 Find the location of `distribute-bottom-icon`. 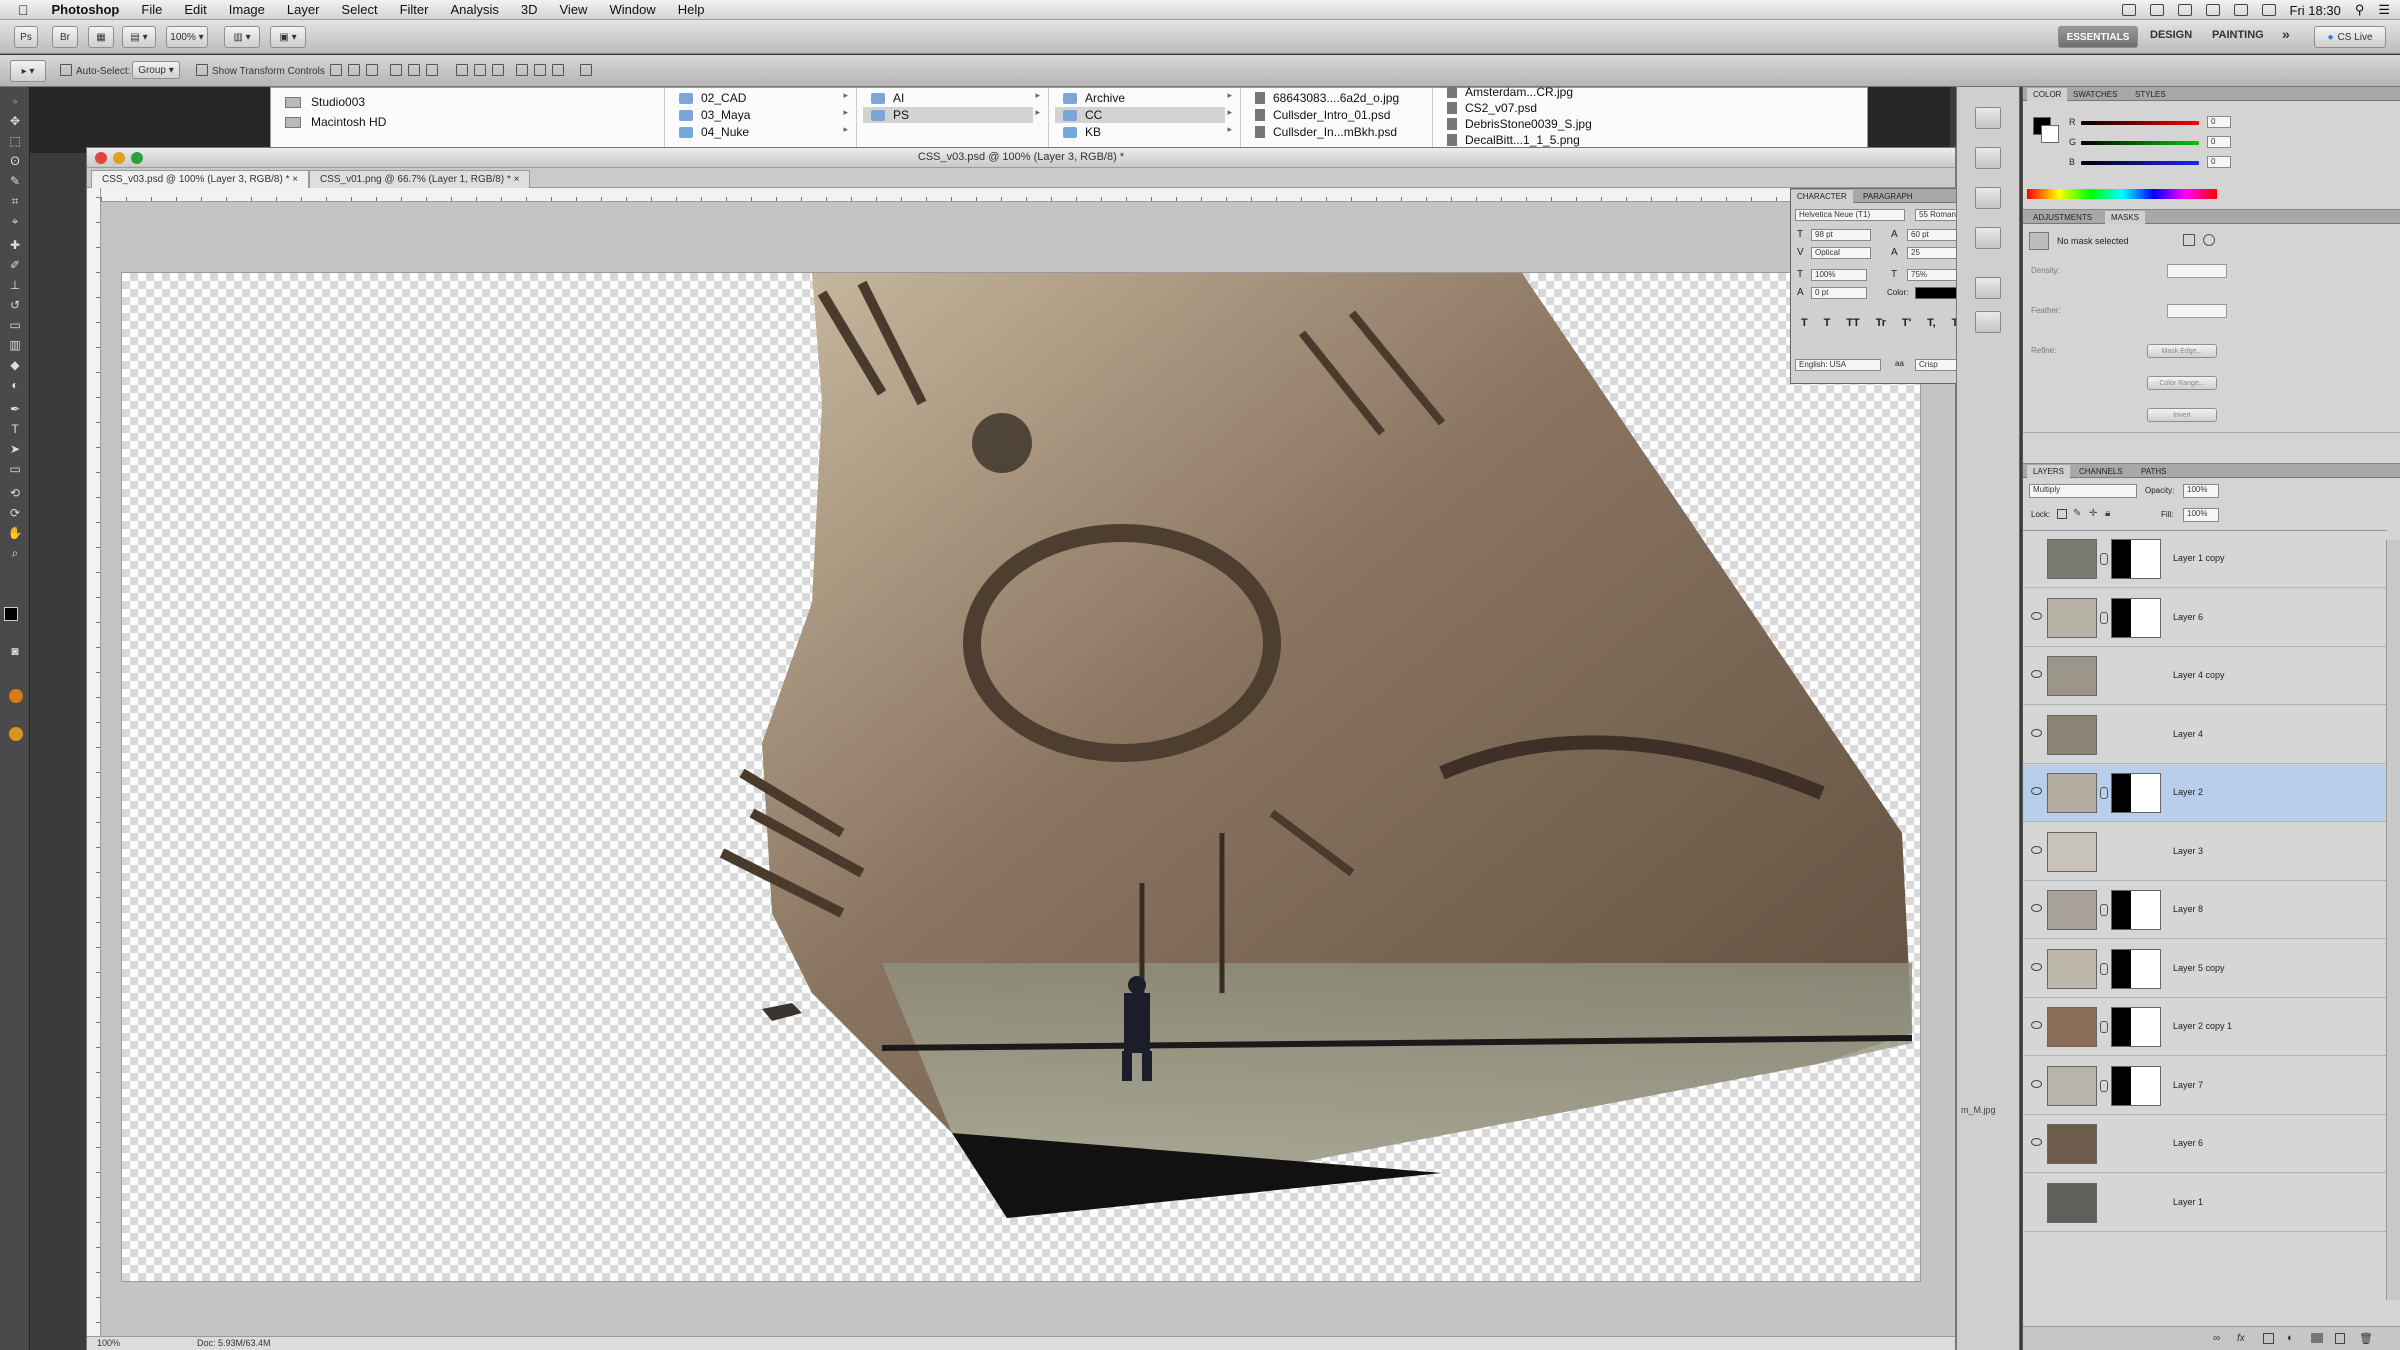

distribute-bottom-icon is located at coordinates (498, 70).